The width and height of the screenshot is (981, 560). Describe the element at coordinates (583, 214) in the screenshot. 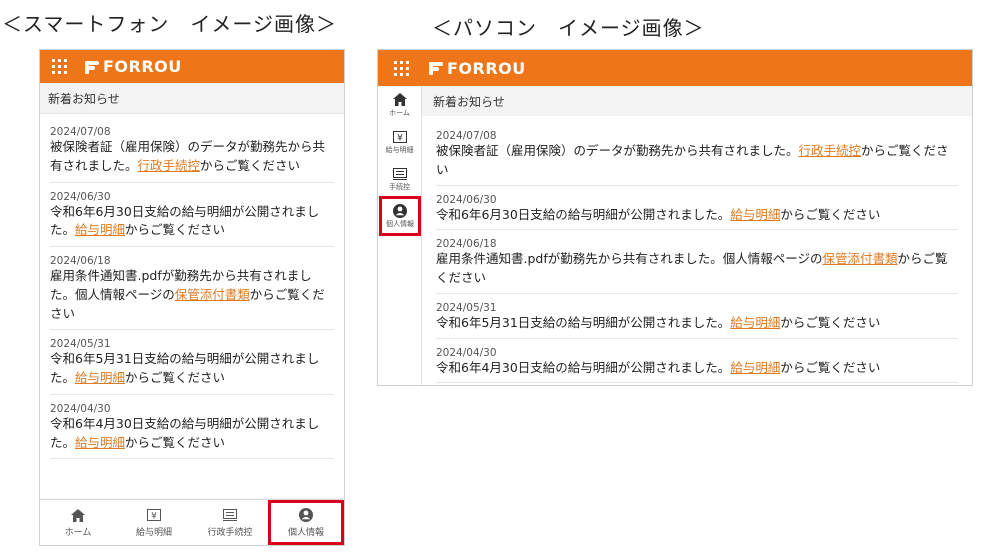

I see `notice-text: 令和6年6月30日支給の給与明細が公開されました。` at that location.